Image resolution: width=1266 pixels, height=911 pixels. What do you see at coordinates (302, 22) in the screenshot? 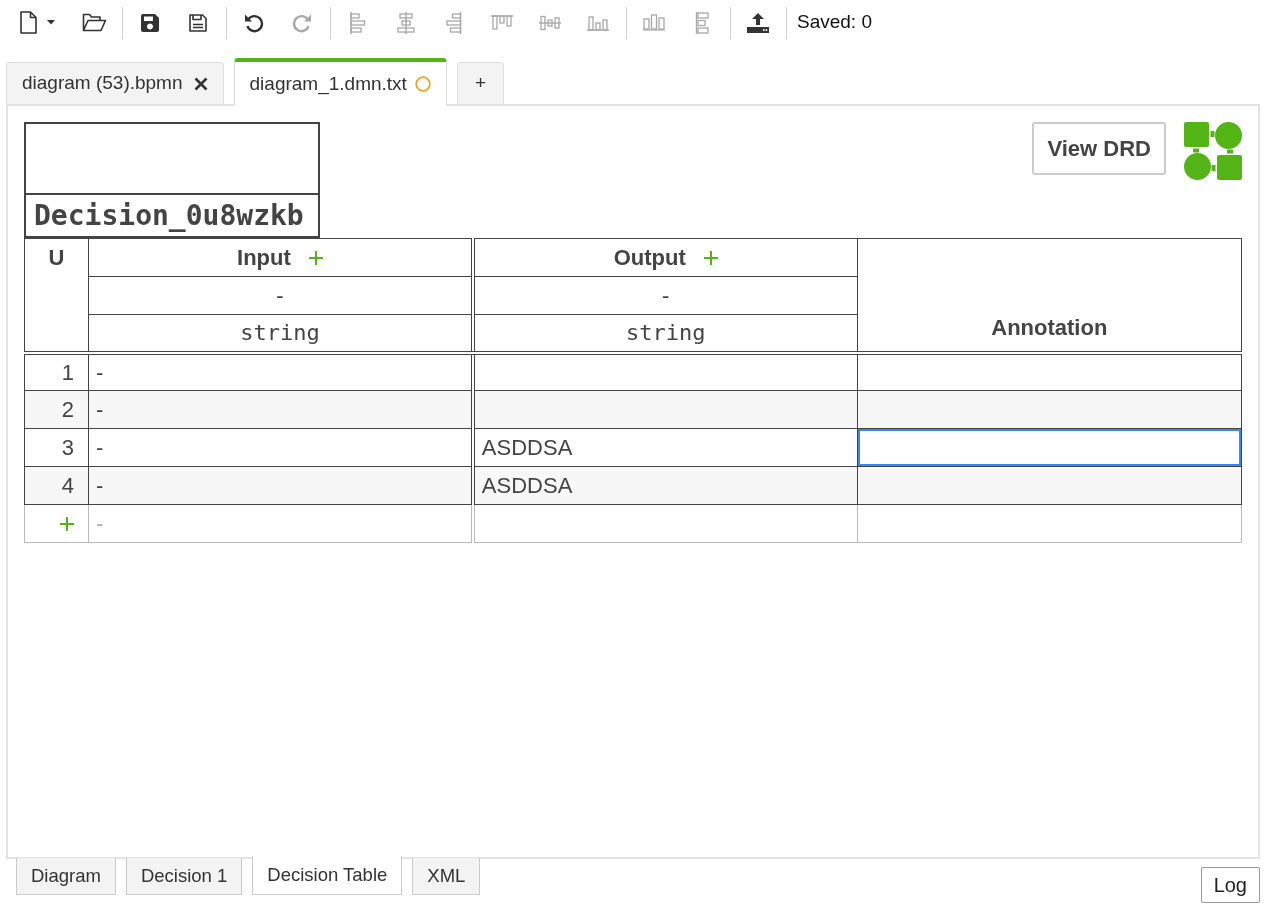
I see `redo-icon` at bounding box center [302, 22].